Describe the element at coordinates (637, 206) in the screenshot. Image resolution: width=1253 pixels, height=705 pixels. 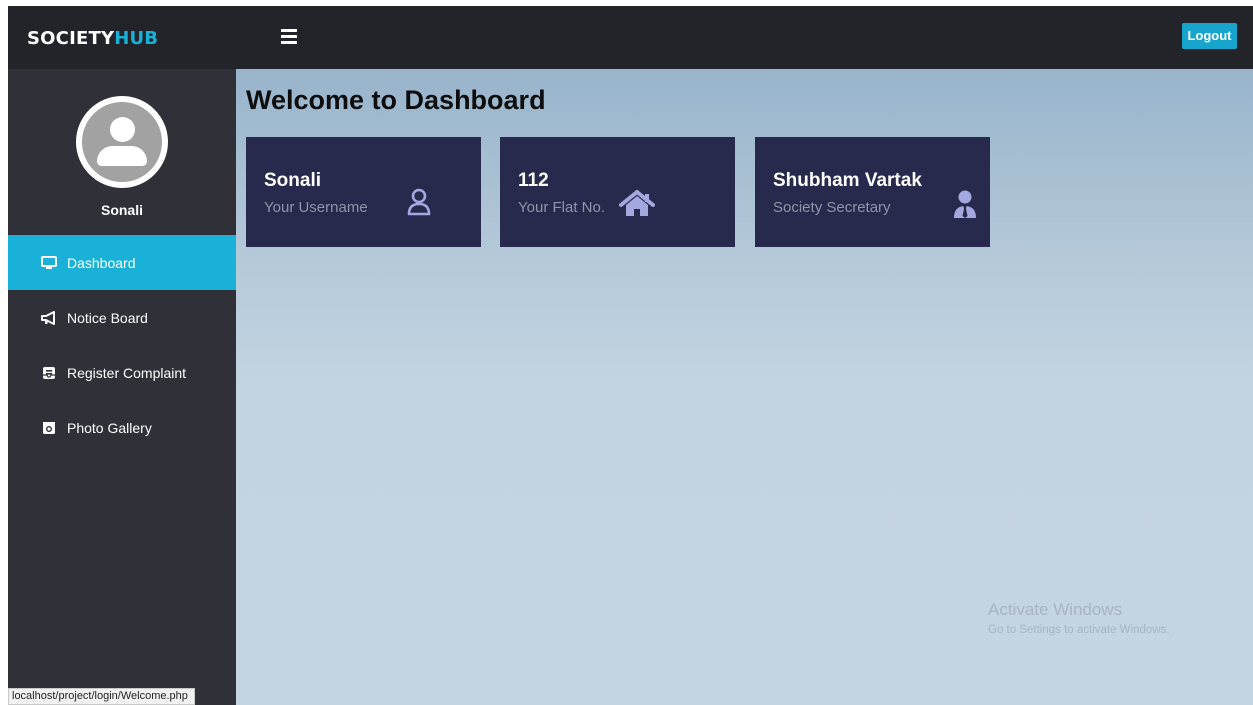
I see `home-icon` at that location.